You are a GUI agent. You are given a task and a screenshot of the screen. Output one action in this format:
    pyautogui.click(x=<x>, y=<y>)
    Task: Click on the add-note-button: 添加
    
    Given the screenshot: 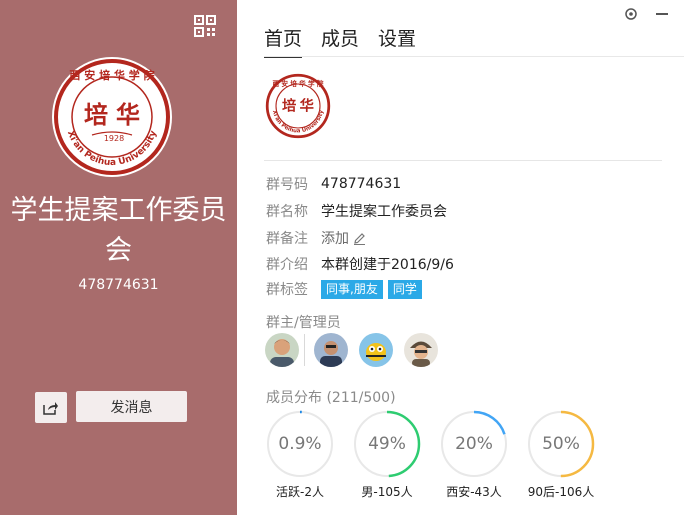 What is the action you would take?
    pyautogui.click(x=343, y=238)
    